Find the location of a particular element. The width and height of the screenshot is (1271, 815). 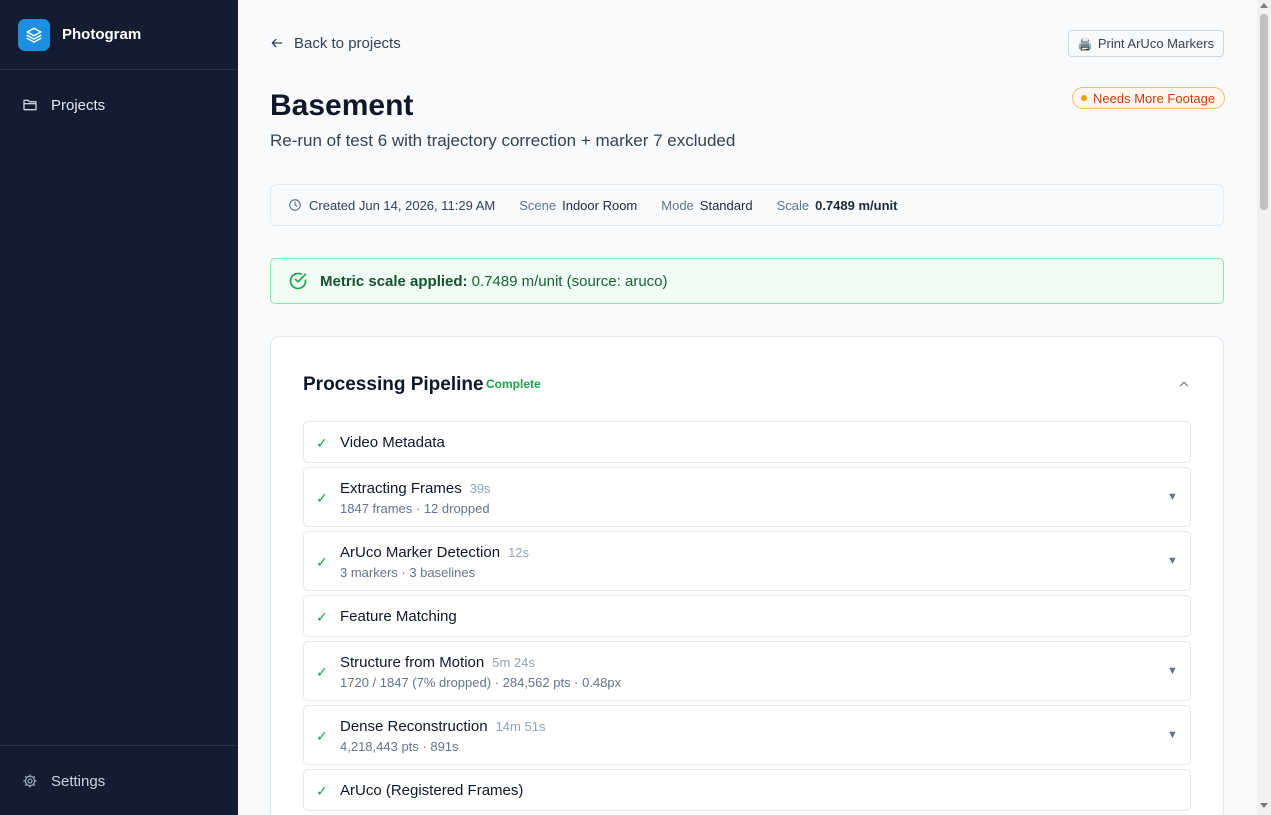

step-name: Dense Reconstruction 14m 51s is located at coordinates (443, 726).